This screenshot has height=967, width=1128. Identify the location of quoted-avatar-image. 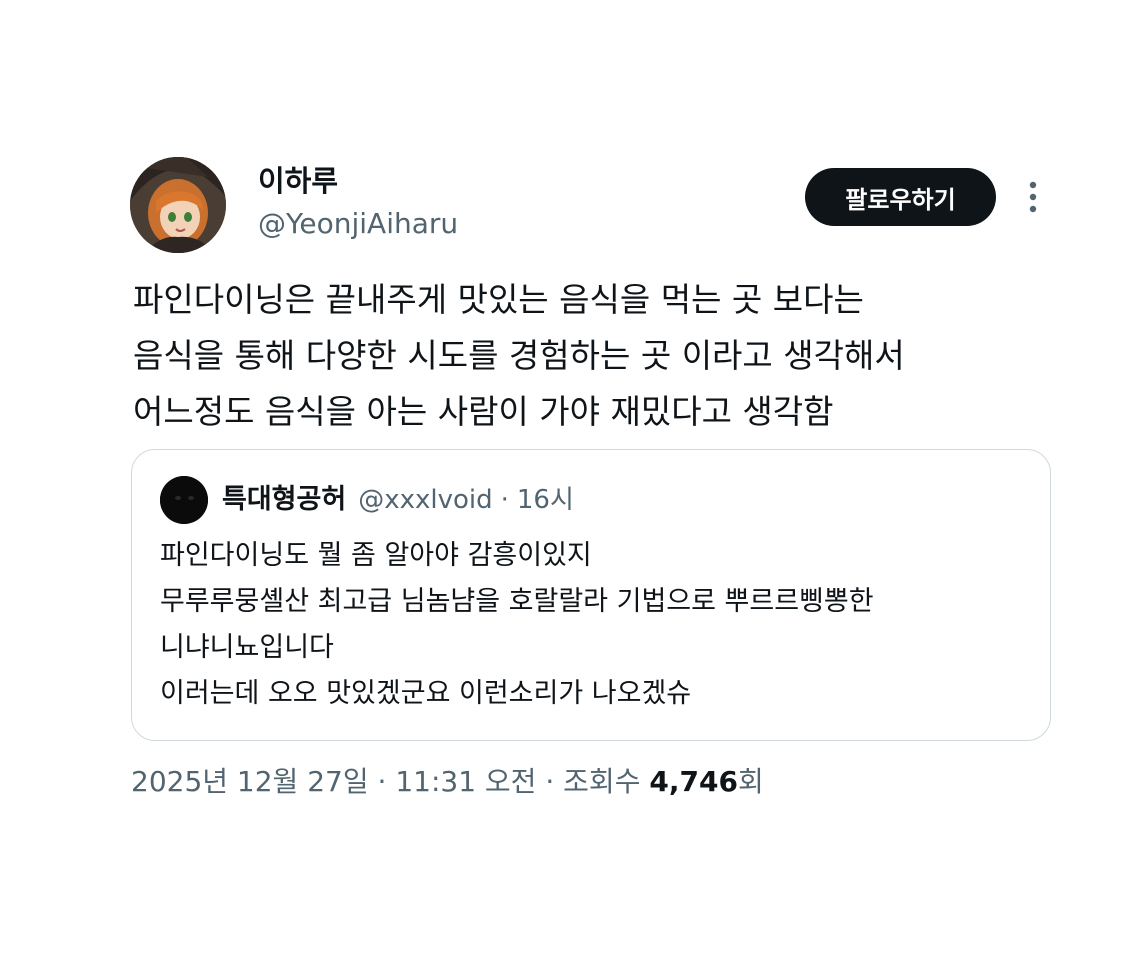
(184, 500).